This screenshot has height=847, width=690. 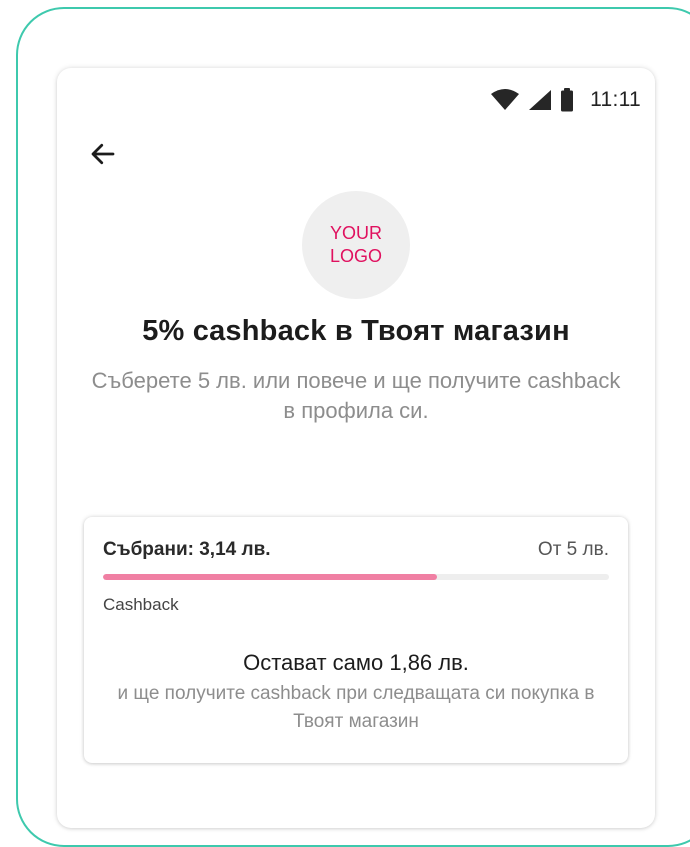 What do you see at coordinates (505, 100) in the screenshot?
I see `wifi-icon` at bounding box center [505, 100].